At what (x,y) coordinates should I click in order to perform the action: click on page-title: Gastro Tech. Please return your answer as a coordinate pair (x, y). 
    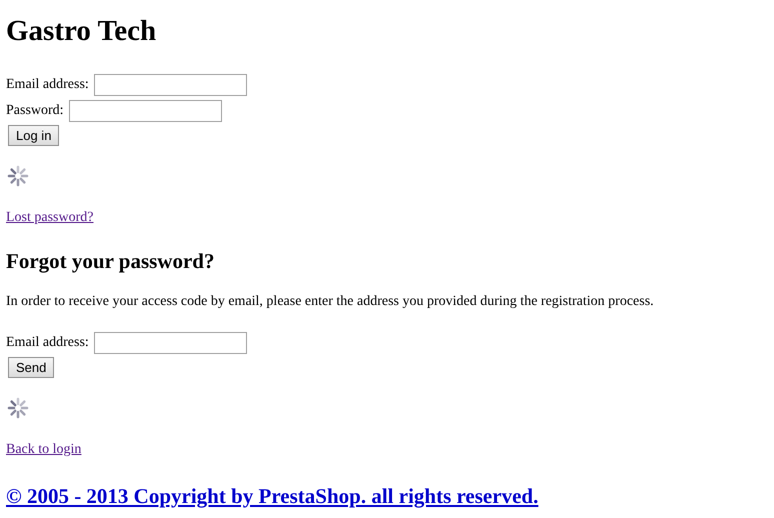
    Looking at the image, I should click on (82, 31).